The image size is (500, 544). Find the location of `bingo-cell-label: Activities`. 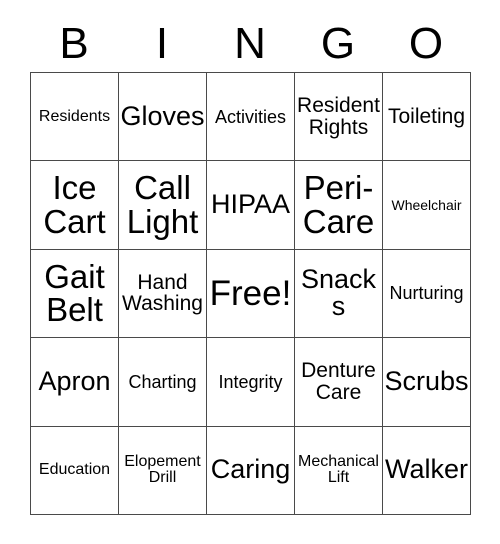

bingo-cell-label: Activities is located at coordinates (250, 116).